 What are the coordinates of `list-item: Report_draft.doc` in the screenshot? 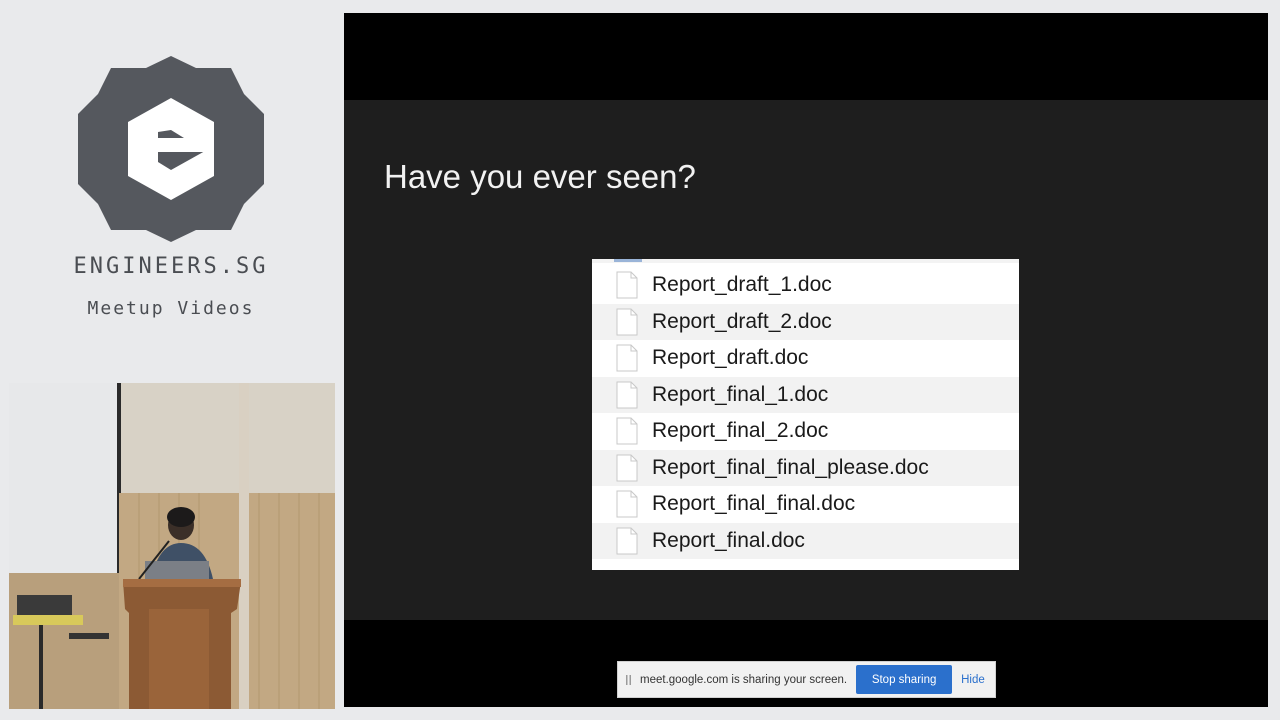 It's located at (805, 358).